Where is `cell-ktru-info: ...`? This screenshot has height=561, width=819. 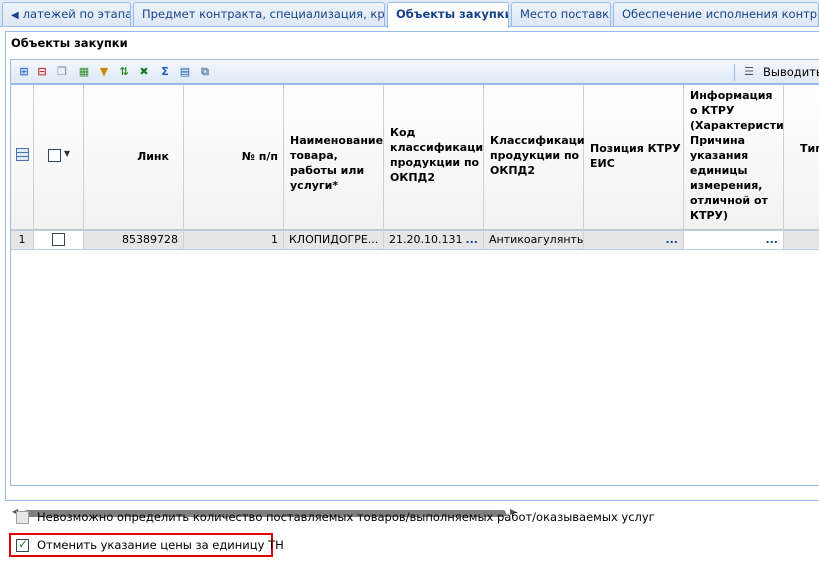 cell-ktru-info: ... is located at coordinates (734, 240).